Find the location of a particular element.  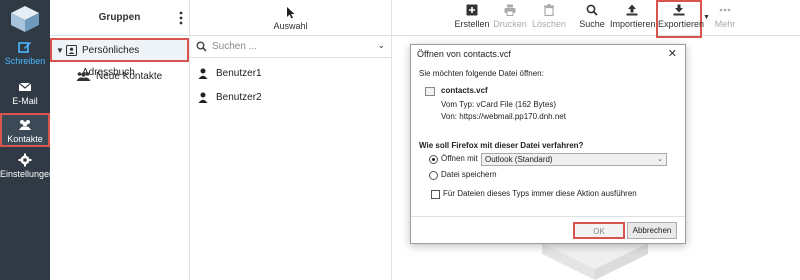

contacts-icon is located at coordinates (25, 125).